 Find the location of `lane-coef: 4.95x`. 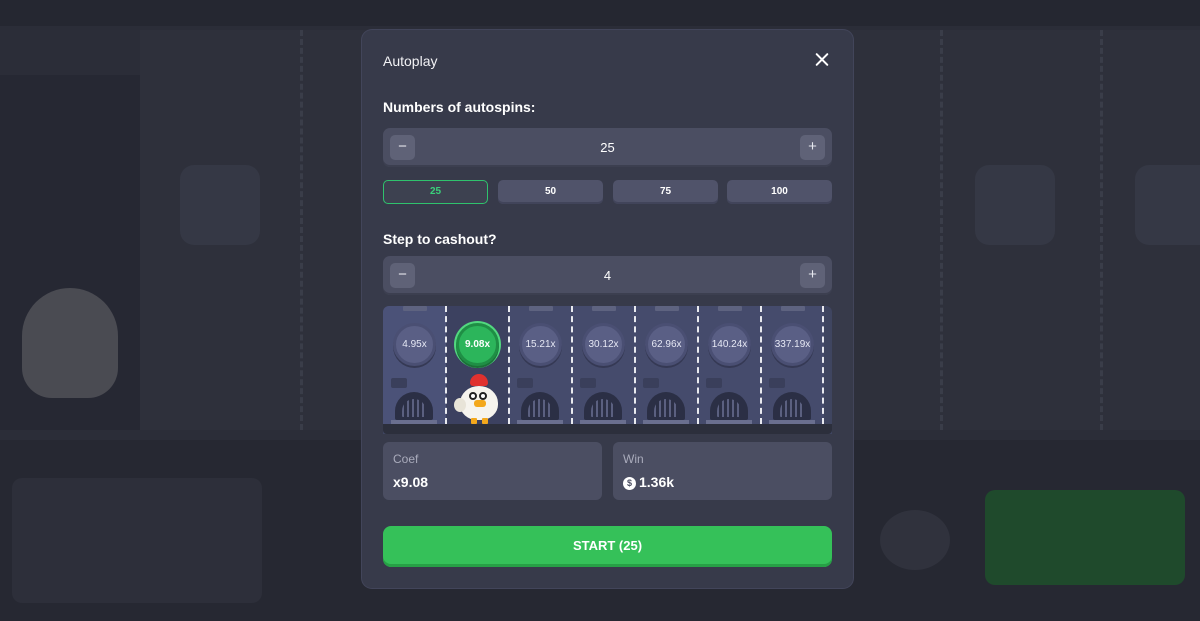

lane-coef: 4.95x is located at coordinates (414, 344).